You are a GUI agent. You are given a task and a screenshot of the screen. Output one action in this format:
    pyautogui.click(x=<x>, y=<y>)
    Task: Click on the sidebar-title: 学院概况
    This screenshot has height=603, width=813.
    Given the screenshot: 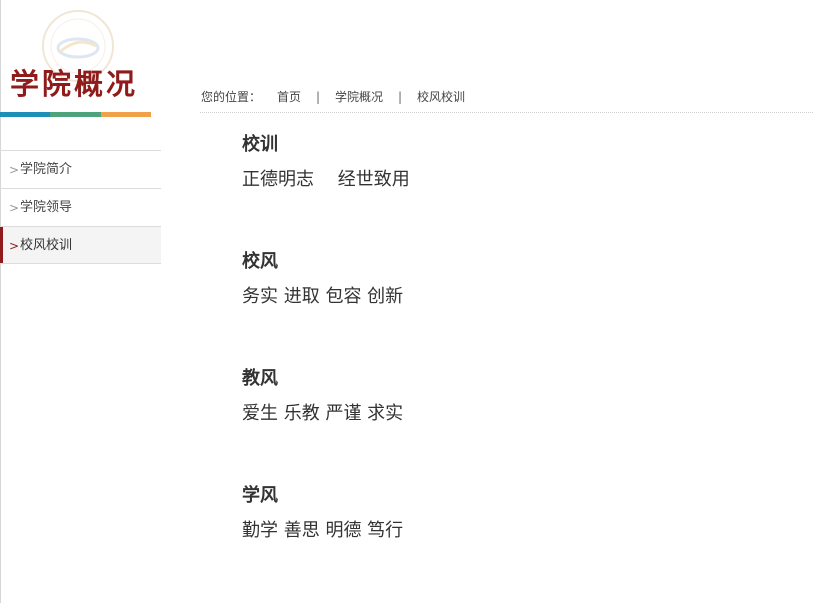 What is the action you would take?
    pyautogui.click(x=74, y=84)
    